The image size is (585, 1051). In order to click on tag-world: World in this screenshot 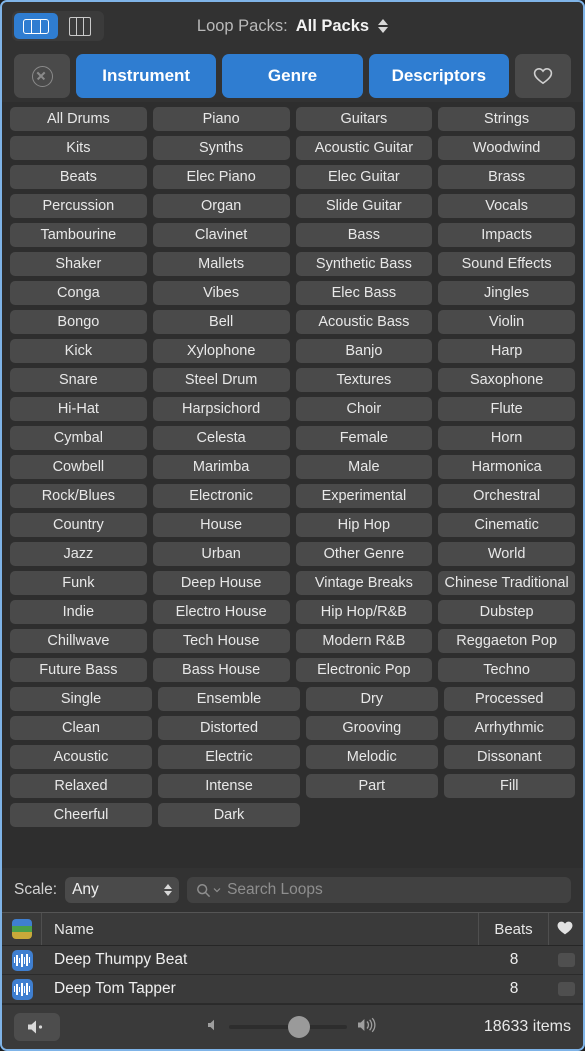, I will do `click(506, 554)`.